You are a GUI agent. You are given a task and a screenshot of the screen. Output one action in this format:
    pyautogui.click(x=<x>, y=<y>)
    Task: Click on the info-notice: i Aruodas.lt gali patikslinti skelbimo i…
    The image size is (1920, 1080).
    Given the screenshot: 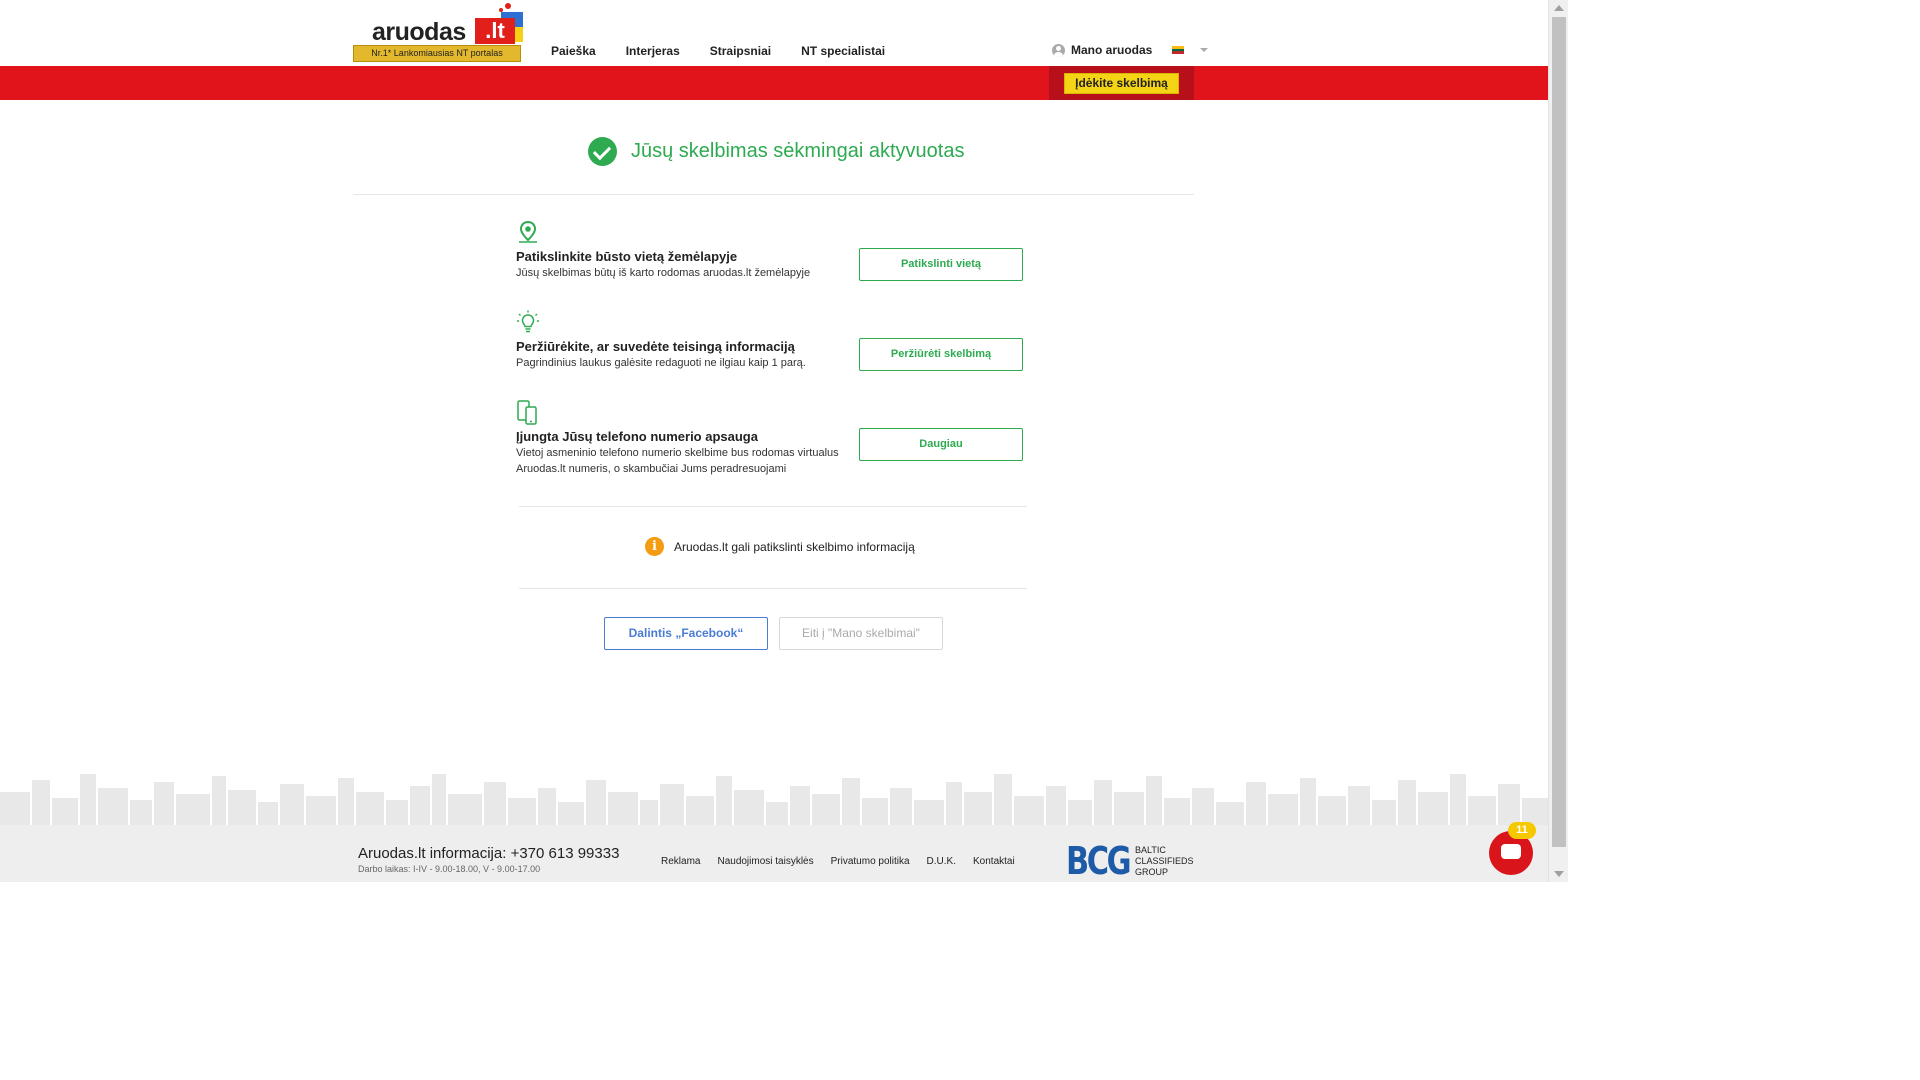 What is the action you would take?
    pyautogui.click(x=780, y=546)
    